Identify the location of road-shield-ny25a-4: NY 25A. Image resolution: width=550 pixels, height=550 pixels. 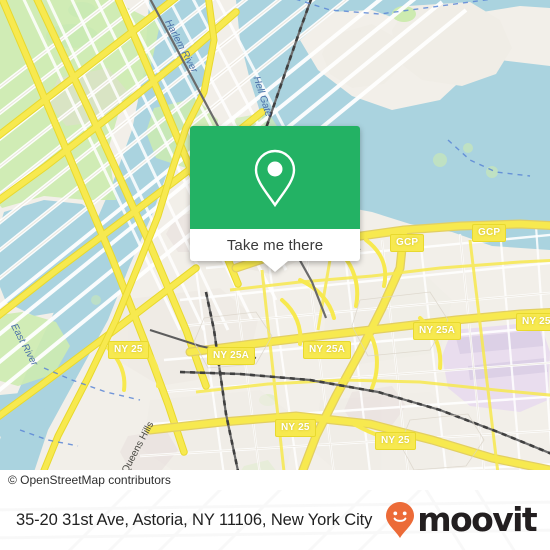
(533, 322).